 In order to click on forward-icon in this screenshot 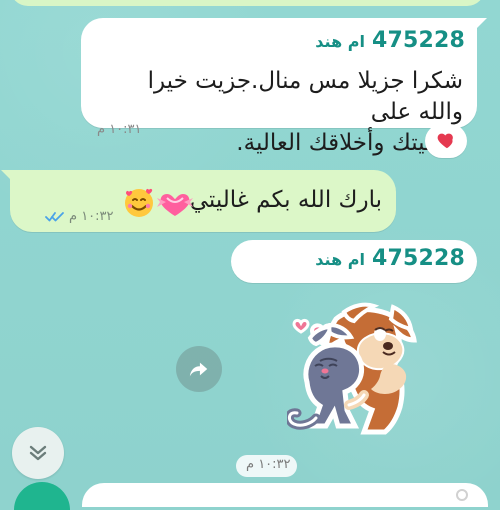, I will do `click(198, 369)`.